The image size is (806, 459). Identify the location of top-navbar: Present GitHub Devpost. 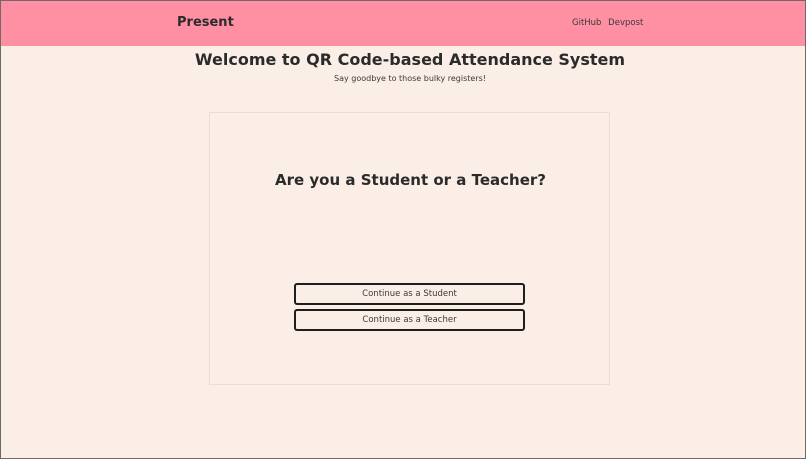
(403, 23).